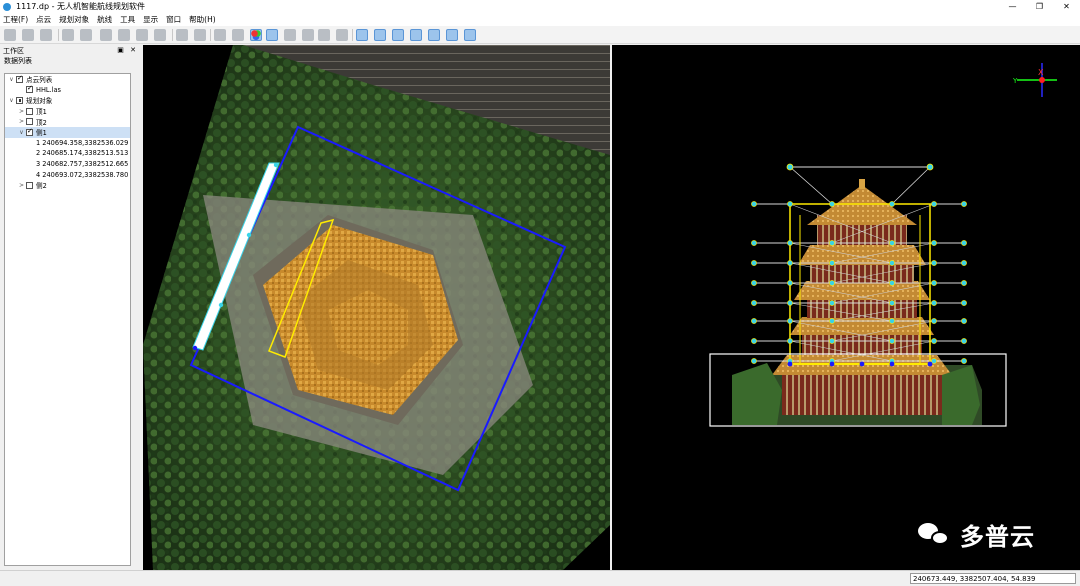 This screenshot has height=586, width=1080. Describe the element at coordinates (15, 19) in the screenshot. I see `menu-project: 工程(F)` at that location.